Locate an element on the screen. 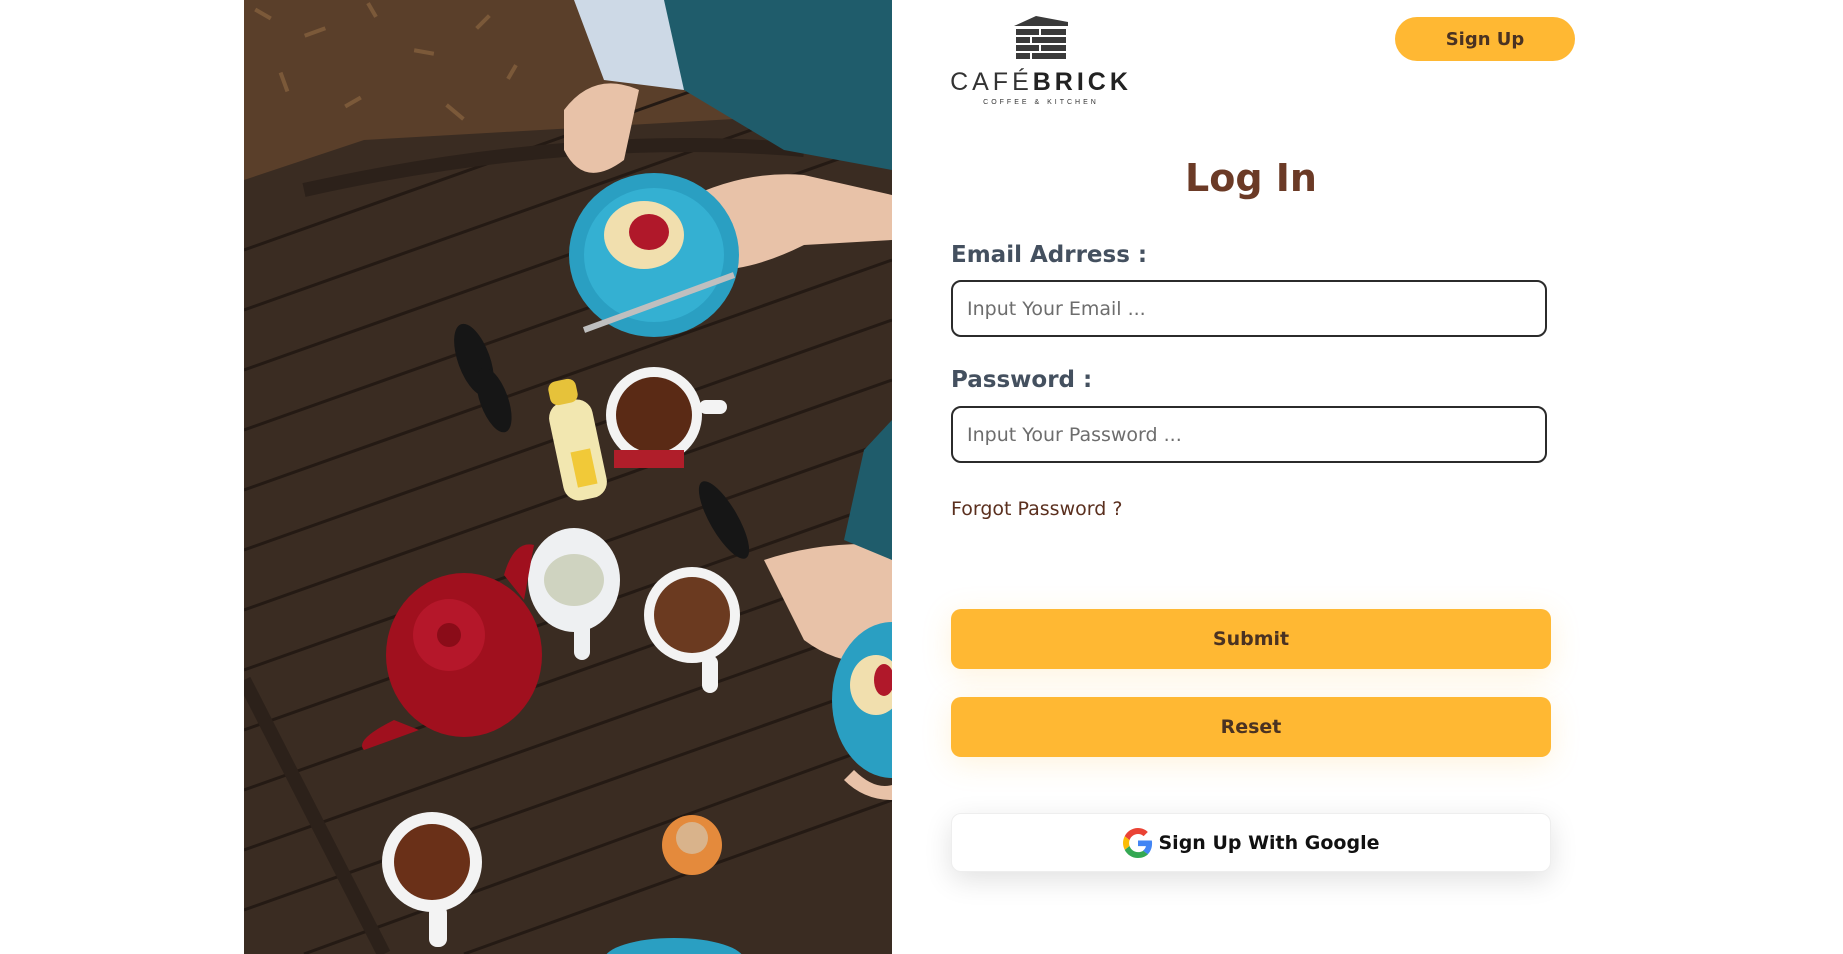 The image size is (1843, 954). forgot-password-link: Forgot Password ? is located at coordinates (1036, 509).